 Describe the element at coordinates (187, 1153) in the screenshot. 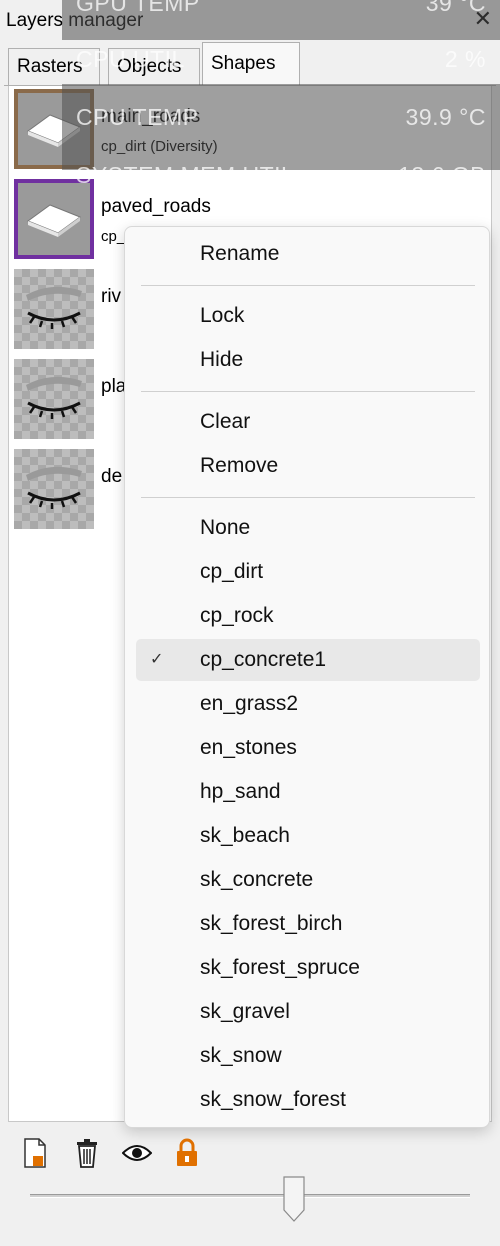

I see `lock-icon` at that location.